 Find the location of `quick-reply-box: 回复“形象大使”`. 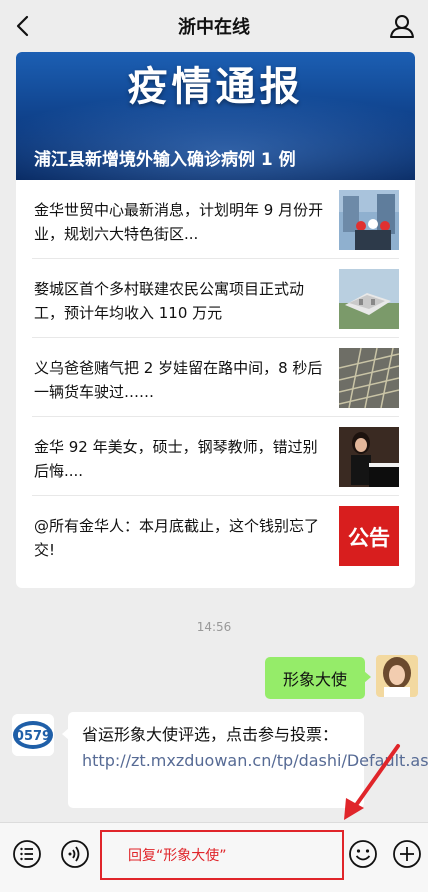

quick-reply-box: 回复“形象大使” is located at coordinates (222, 855).